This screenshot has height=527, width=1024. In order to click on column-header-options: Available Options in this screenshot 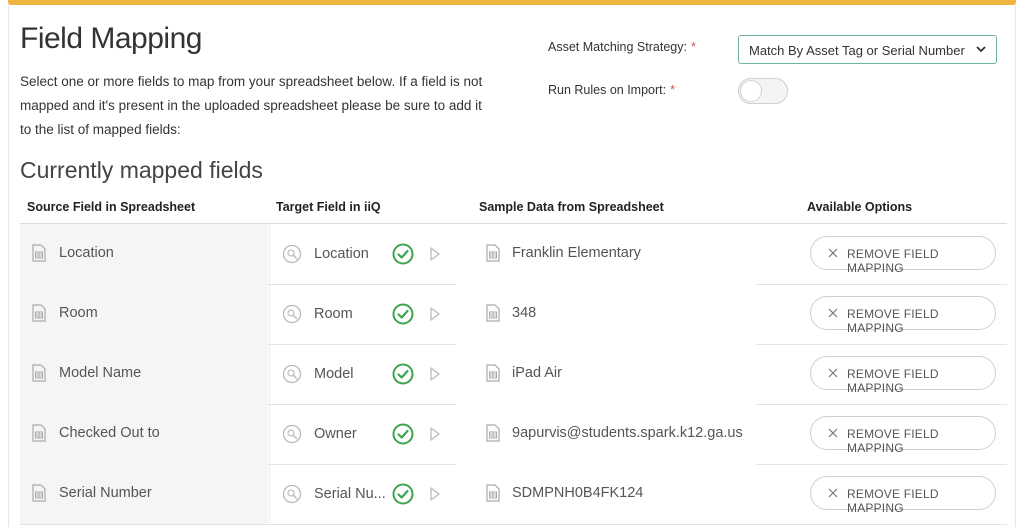, I will do `click(860, 207)`.